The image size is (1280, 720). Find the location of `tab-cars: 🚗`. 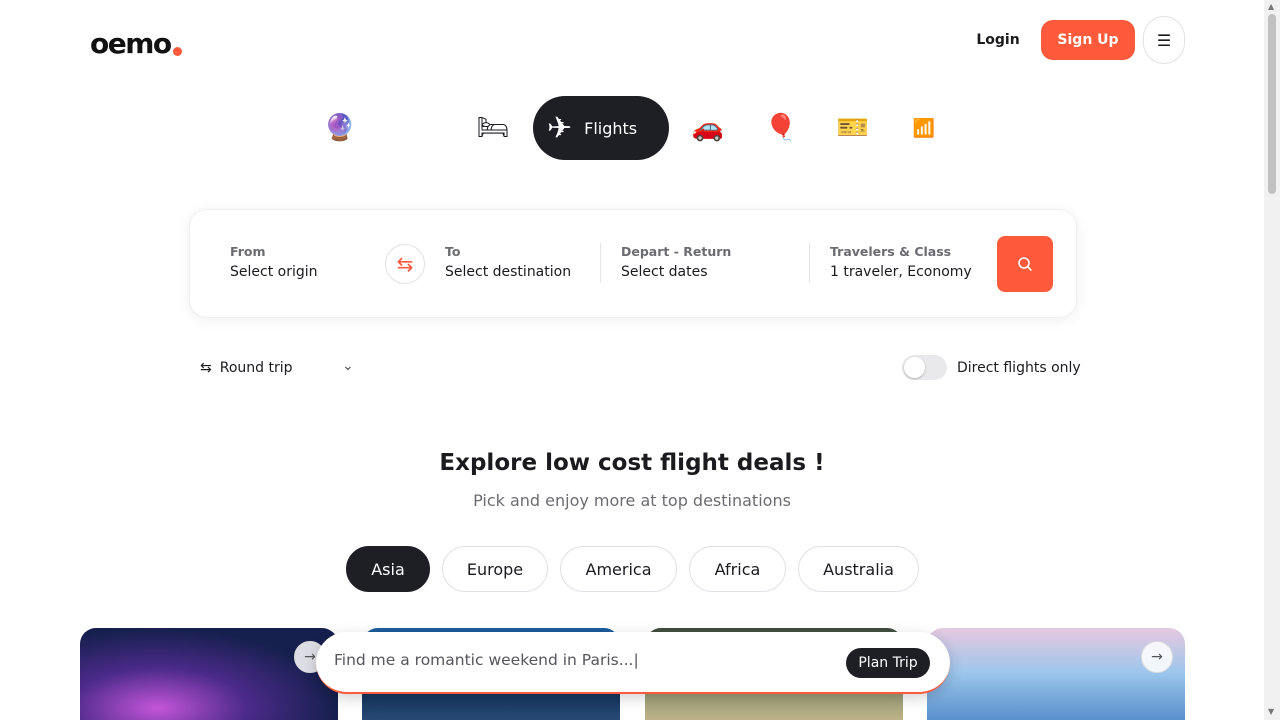

tab-cars: 🚗 is located at coordinates (708, 128).